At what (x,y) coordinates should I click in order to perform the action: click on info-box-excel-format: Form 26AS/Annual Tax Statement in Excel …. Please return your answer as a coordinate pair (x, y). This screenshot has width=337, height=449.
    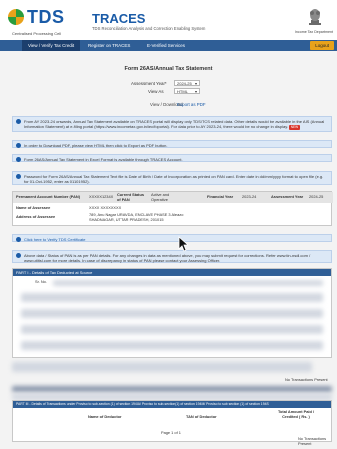
    Looking at the image, I should click on (172, 158).